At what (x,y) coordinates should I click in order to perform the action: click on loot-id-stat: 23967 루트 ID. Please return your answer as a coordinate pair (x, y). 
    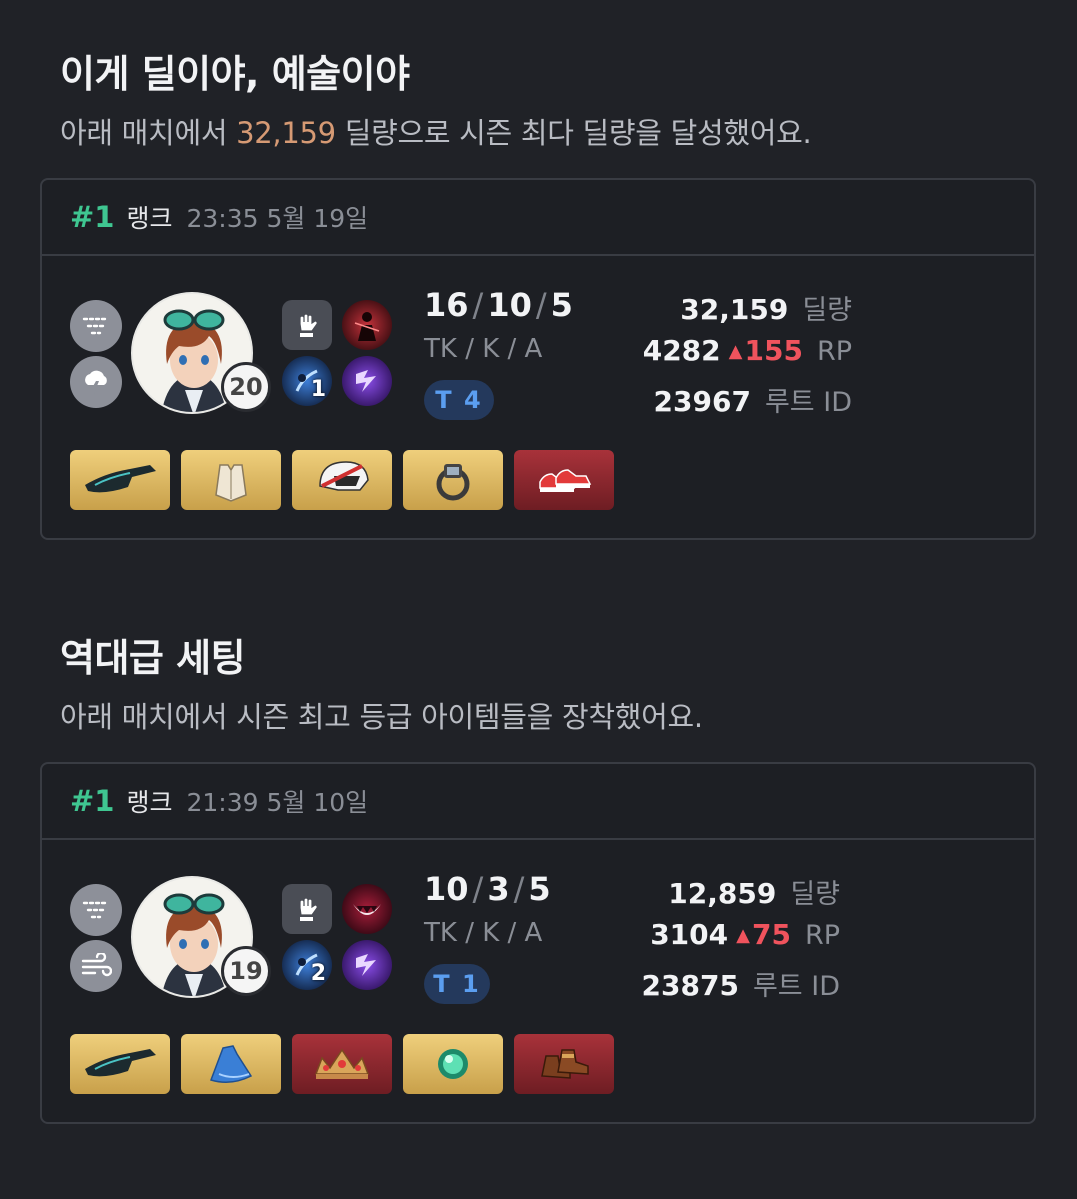
    Looking at the image, I should click on (753, 399).